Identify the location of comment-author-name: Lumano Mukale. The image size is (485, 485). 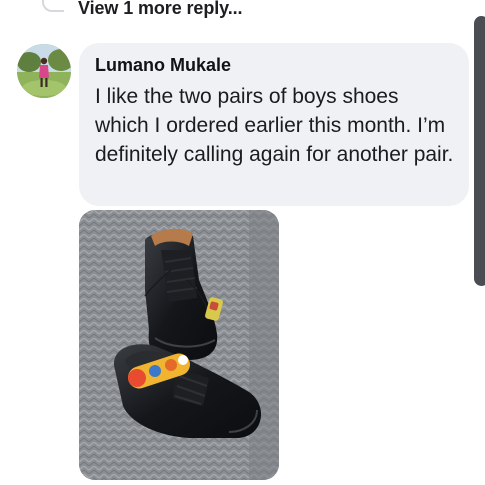
(275, 65).